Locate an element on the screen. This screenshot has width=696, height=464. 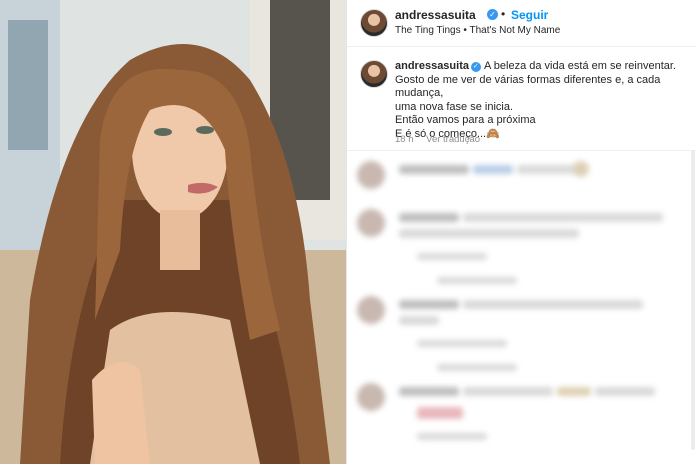
audio-track-link: The Ting Tings • That's Not My Name is located at coordinates (477, 30).